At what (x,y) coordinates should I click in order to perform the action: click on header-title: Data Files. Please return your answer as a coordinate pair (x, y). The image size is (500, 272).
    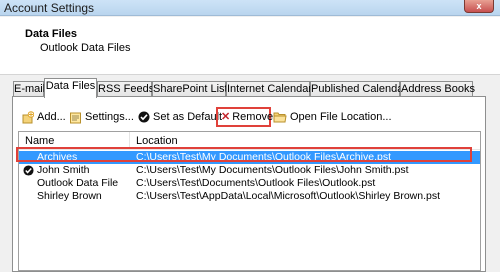
    Looking at the image, I should click on (51, 34).